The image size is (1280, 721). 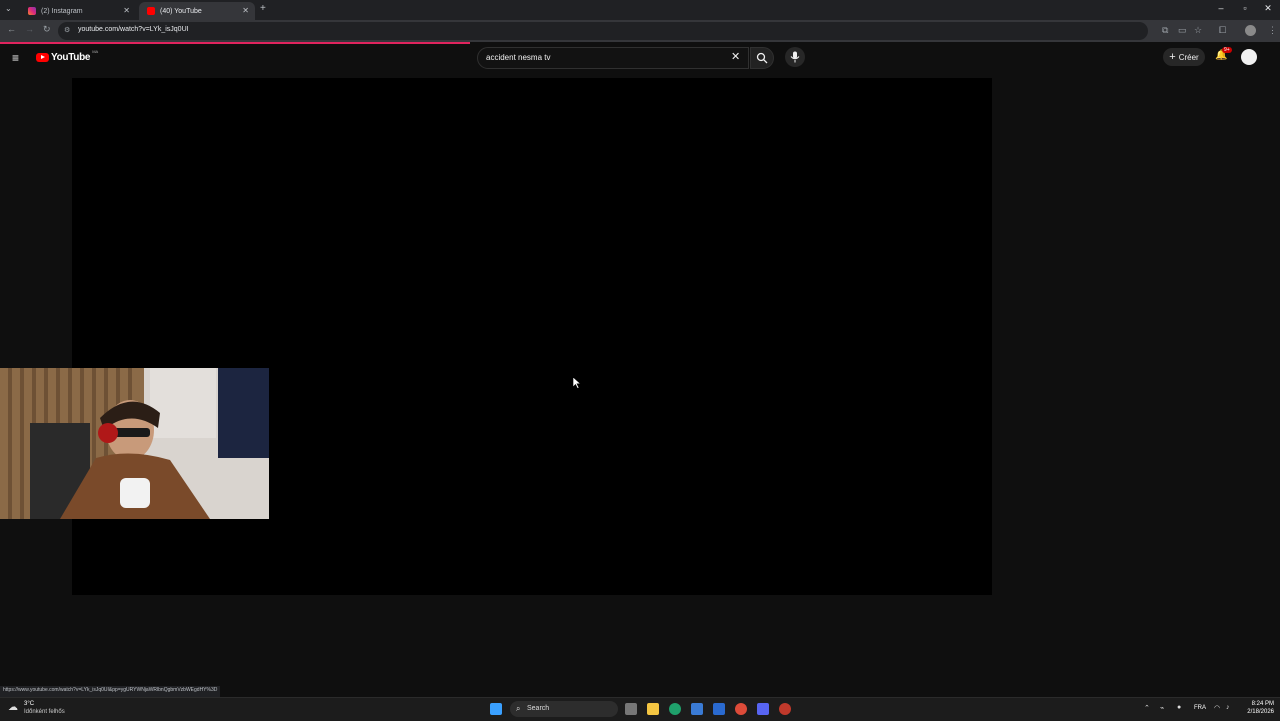 I want to click on app-icon, so click(x=785, y=709).